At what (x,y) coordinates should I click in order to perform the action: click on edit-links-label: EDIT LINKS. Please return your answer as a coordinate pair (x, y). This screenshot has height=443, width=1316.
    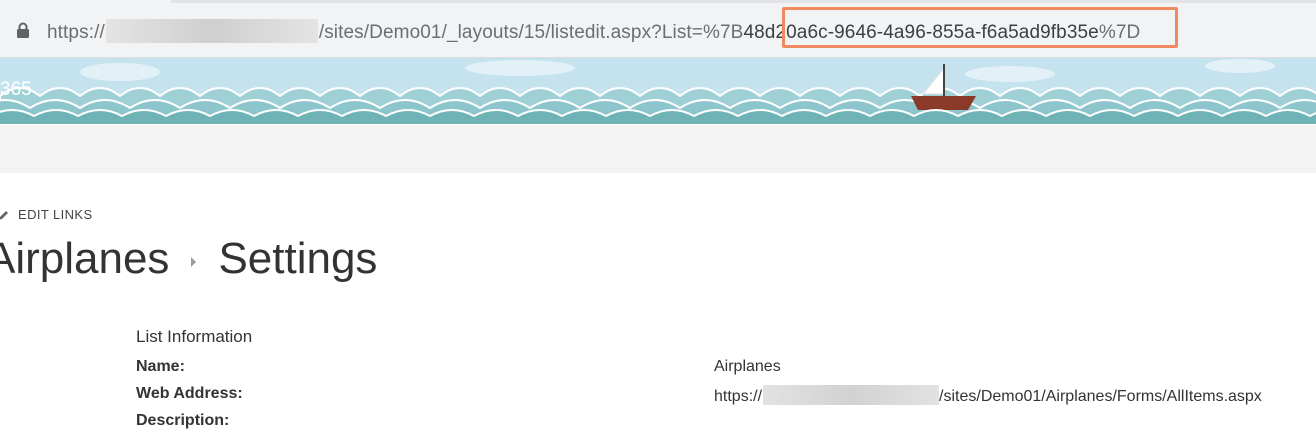
    Looking at the image, I should click on (55, 214).